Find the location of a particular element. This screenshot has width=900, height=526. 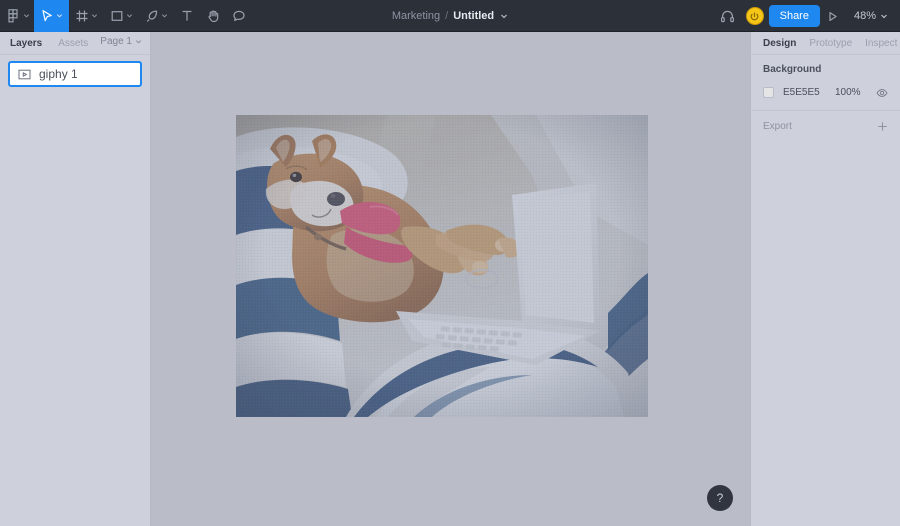

right-sidebar-tabs: Design Prototype Inspect is located at coordinates (825, 43).